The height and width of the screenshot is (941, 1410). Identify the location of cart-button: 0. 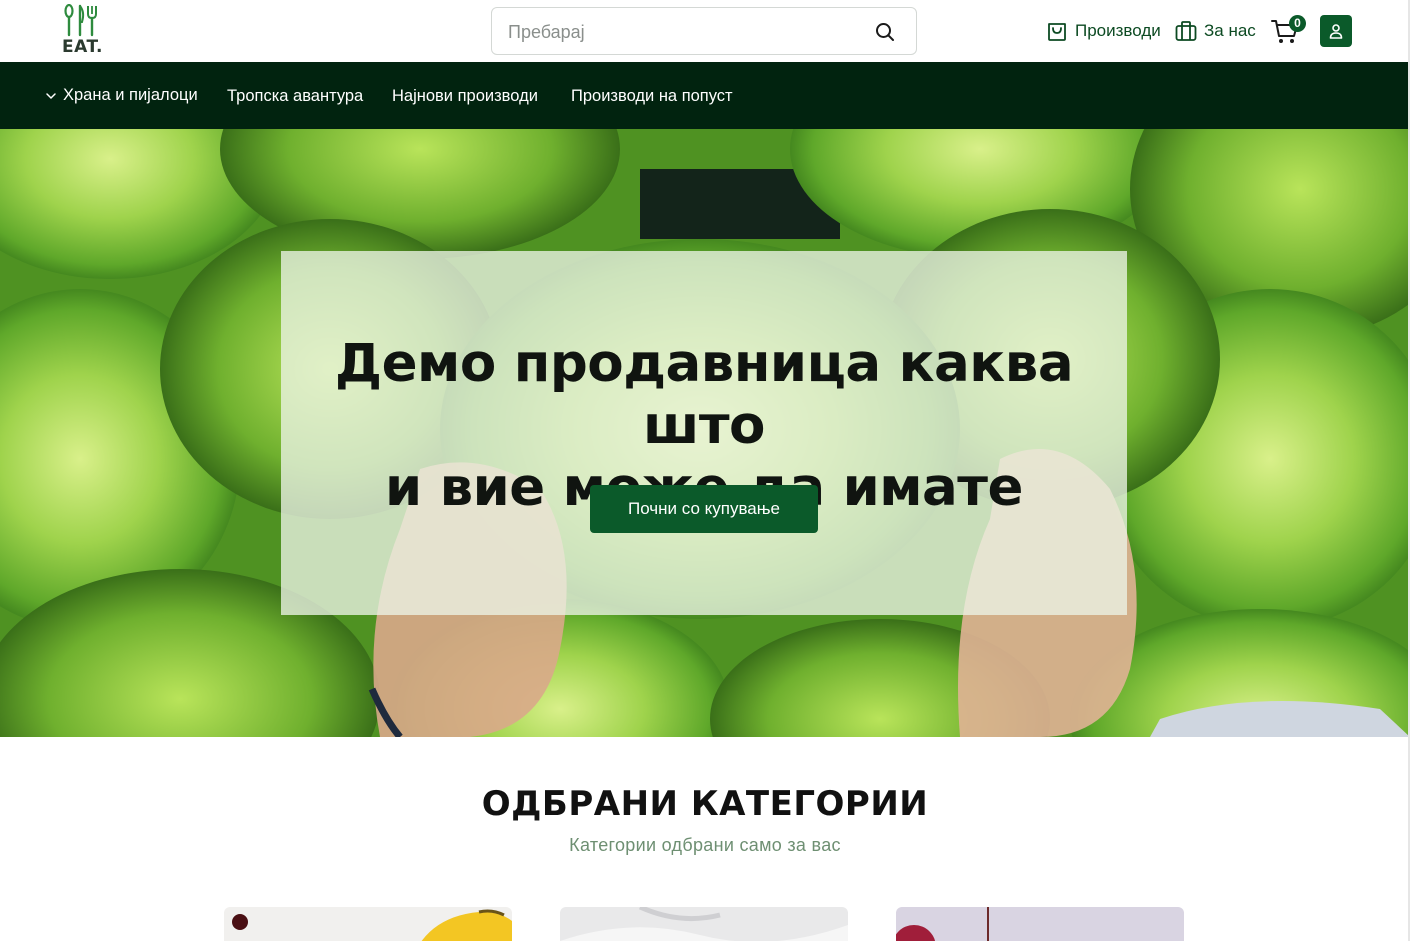
(1288, 30).